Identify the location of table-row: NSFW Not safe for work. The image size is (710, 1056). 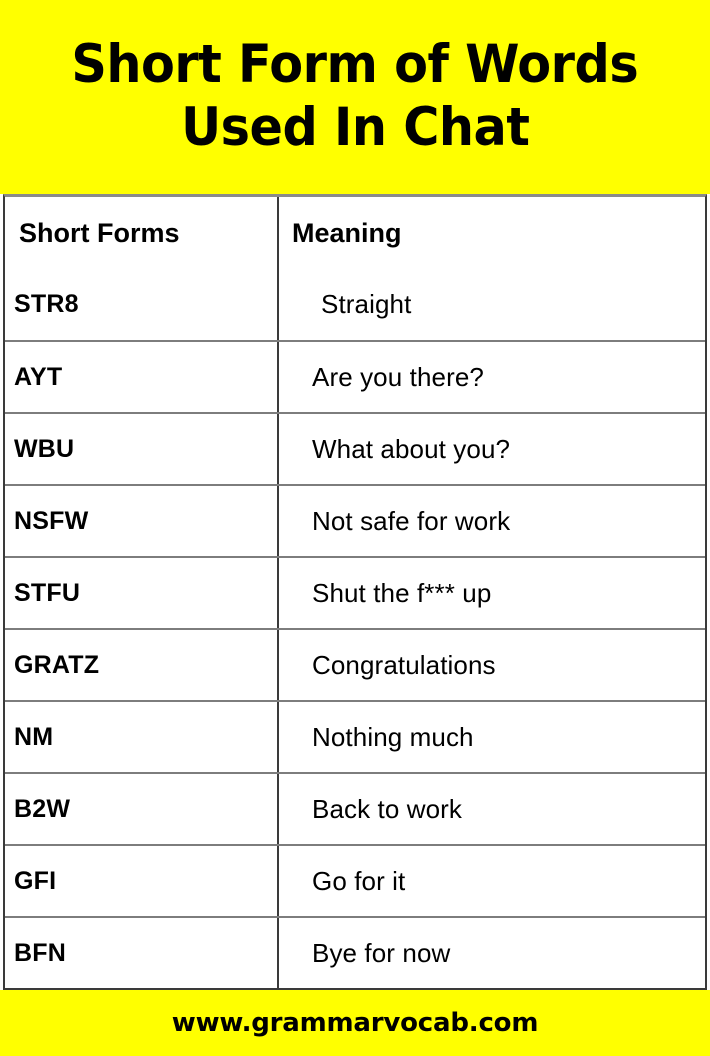
(355, 521).